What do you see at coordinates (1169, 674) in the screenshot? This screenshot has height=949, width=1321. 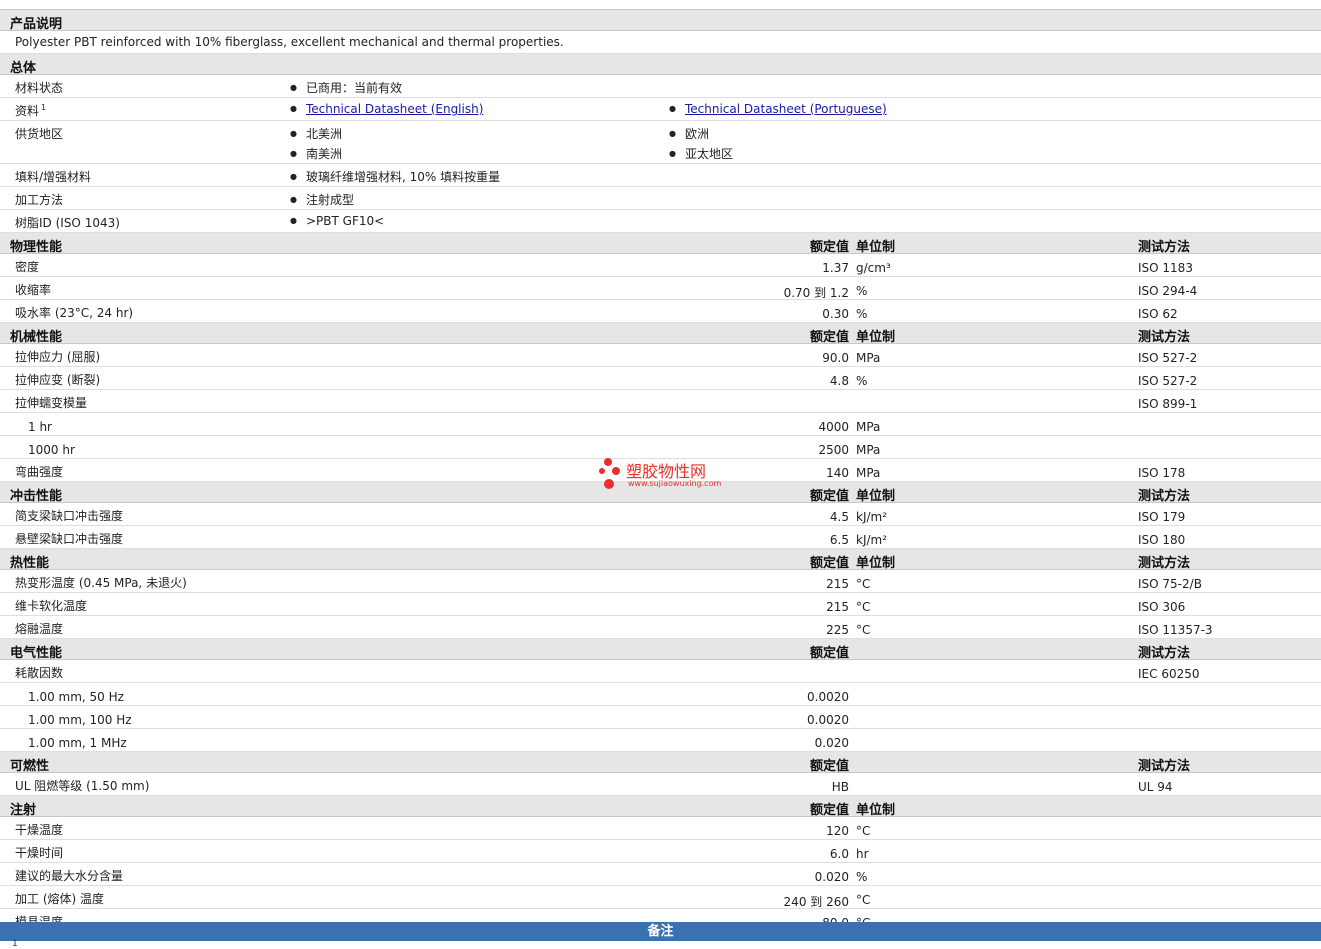 I see `property-method: IEC 60250` at bounding box center [1169, 674].